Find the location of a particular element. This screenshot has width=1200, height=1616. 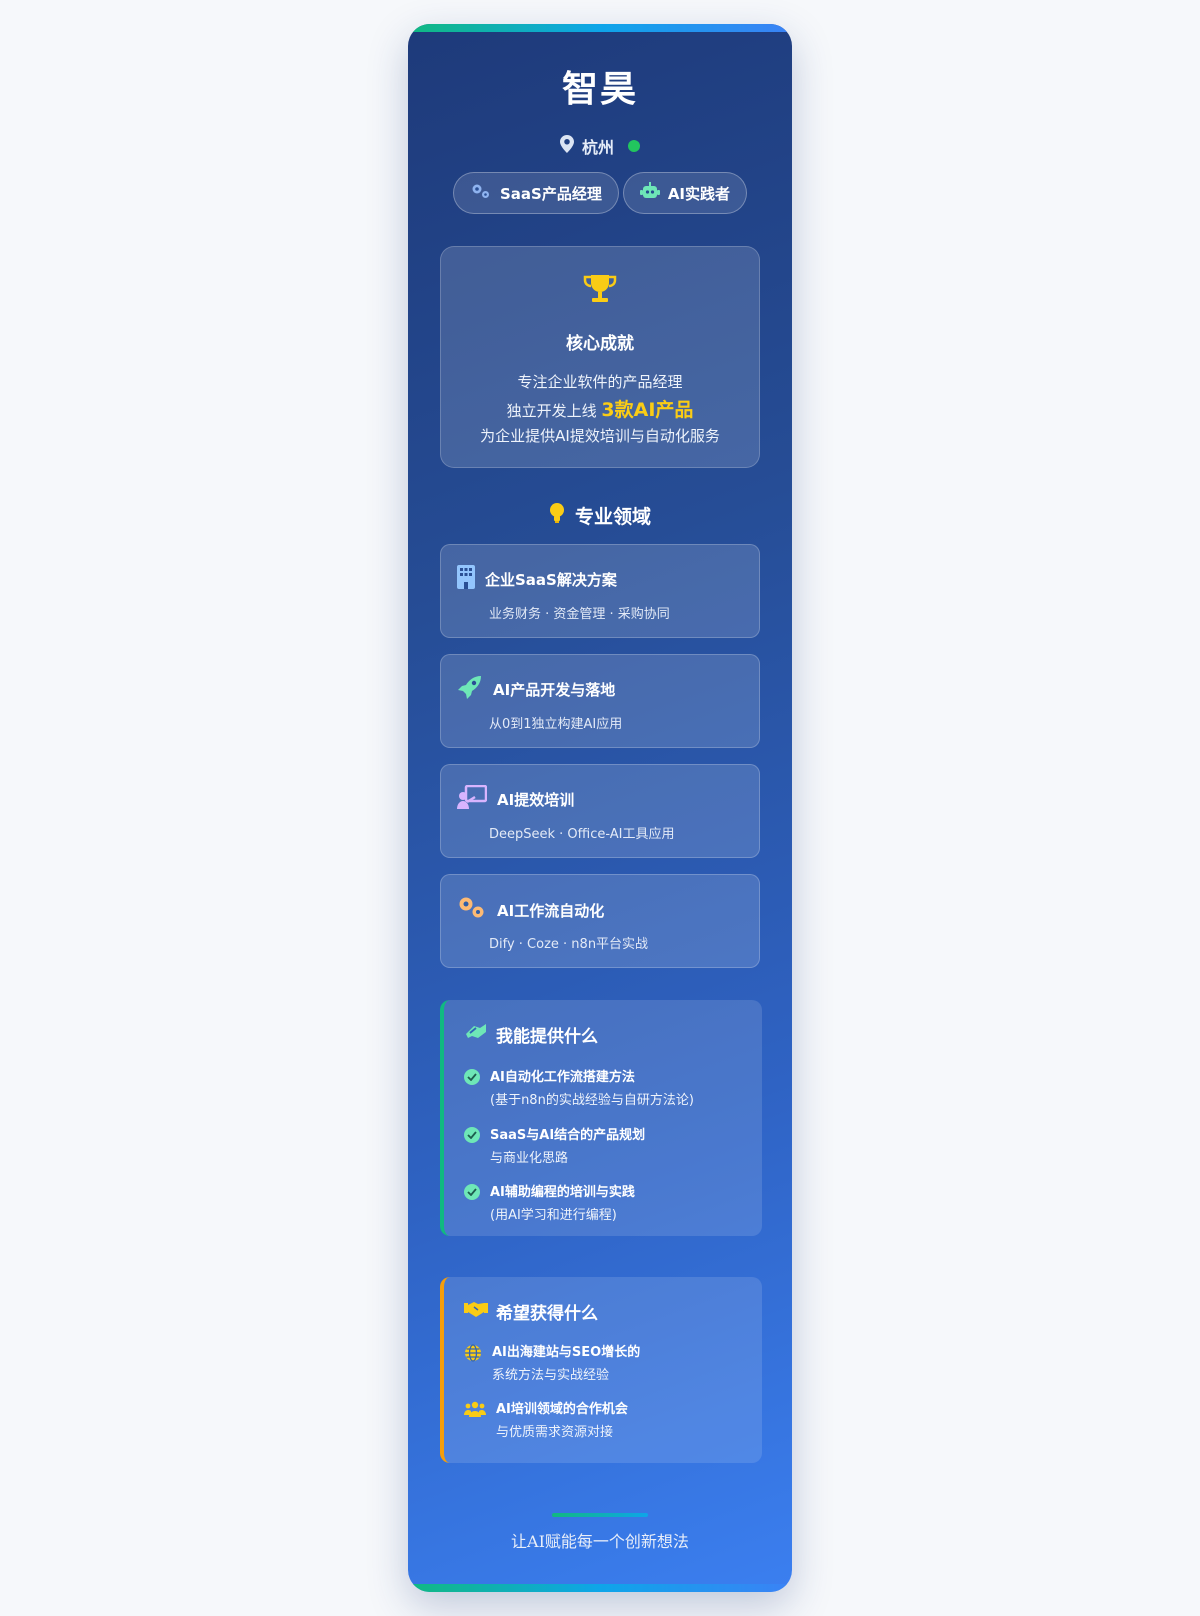

offer-item-line-2: 与商业化思路 is located at coordinates (529, 1158).